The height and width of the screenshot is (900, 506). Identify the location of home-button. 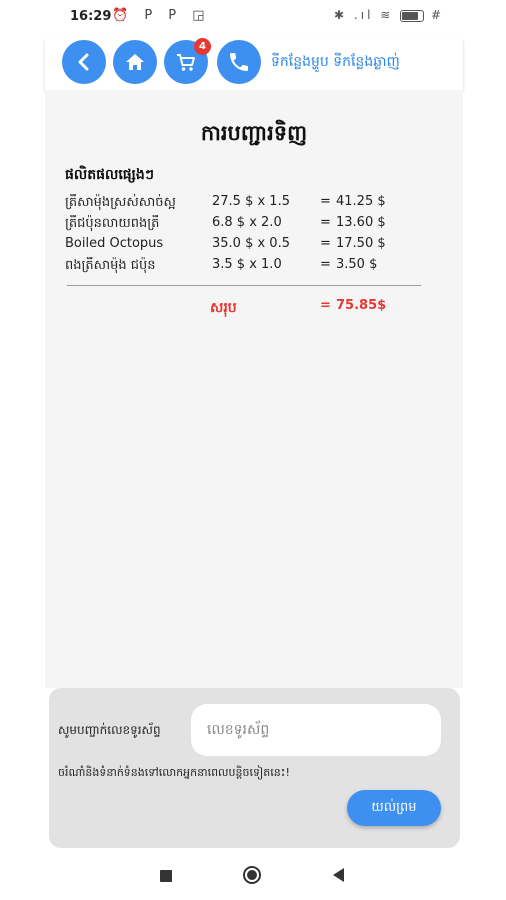
(135, 62).